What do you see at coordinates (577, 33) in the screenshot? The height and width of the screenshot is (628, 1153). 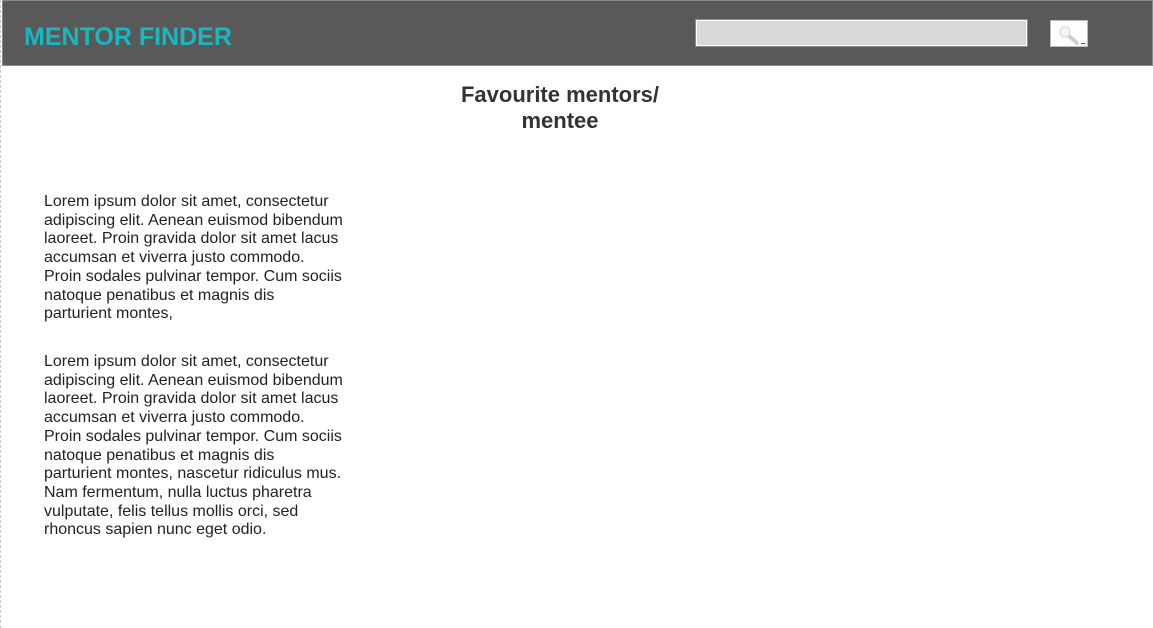 I see `header-bar: MENTOR FINDER` at bounding box center [577, 33].